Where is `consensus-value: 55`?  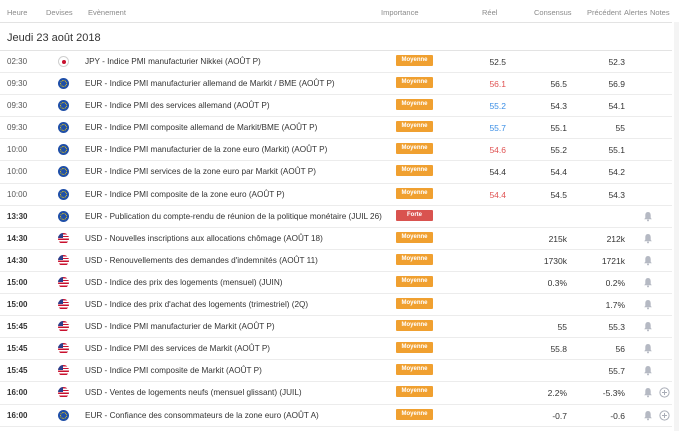 consensus-value: 55 is located at coordinates (562, 327).